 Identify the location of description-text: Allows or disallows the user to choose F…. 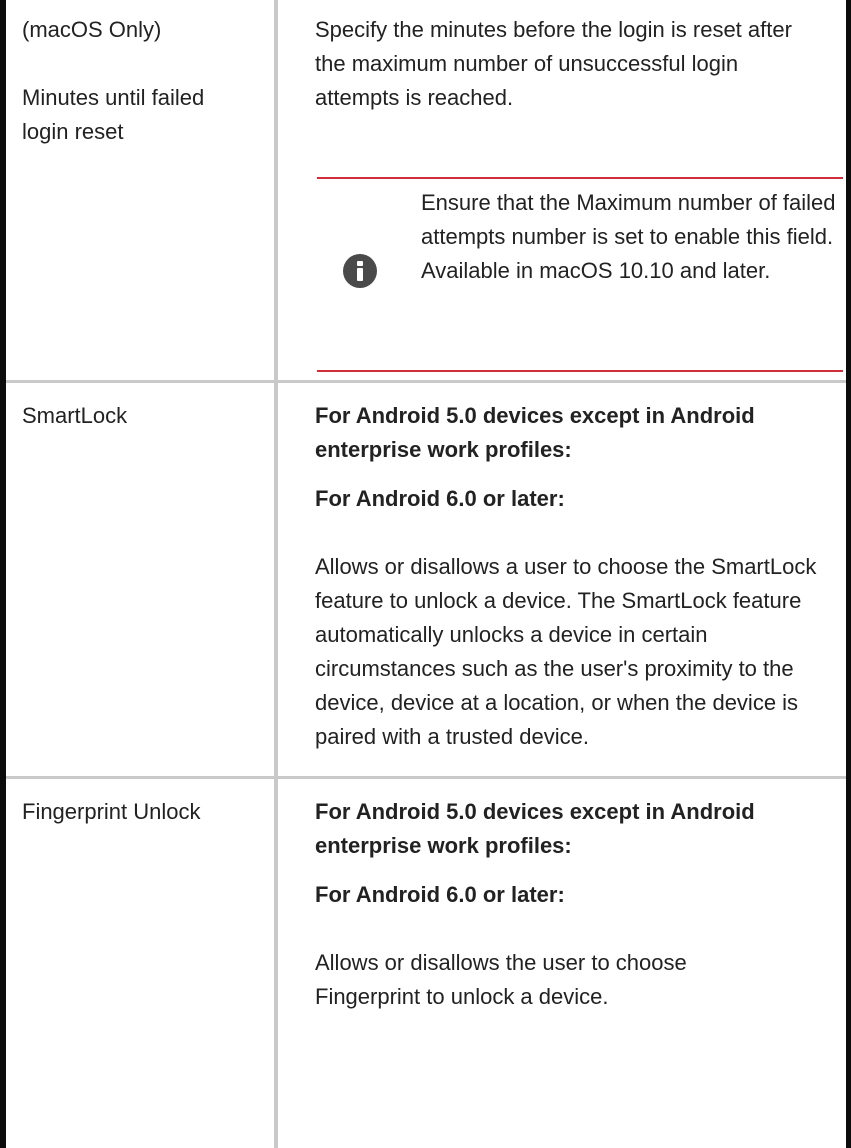
(501, 979).